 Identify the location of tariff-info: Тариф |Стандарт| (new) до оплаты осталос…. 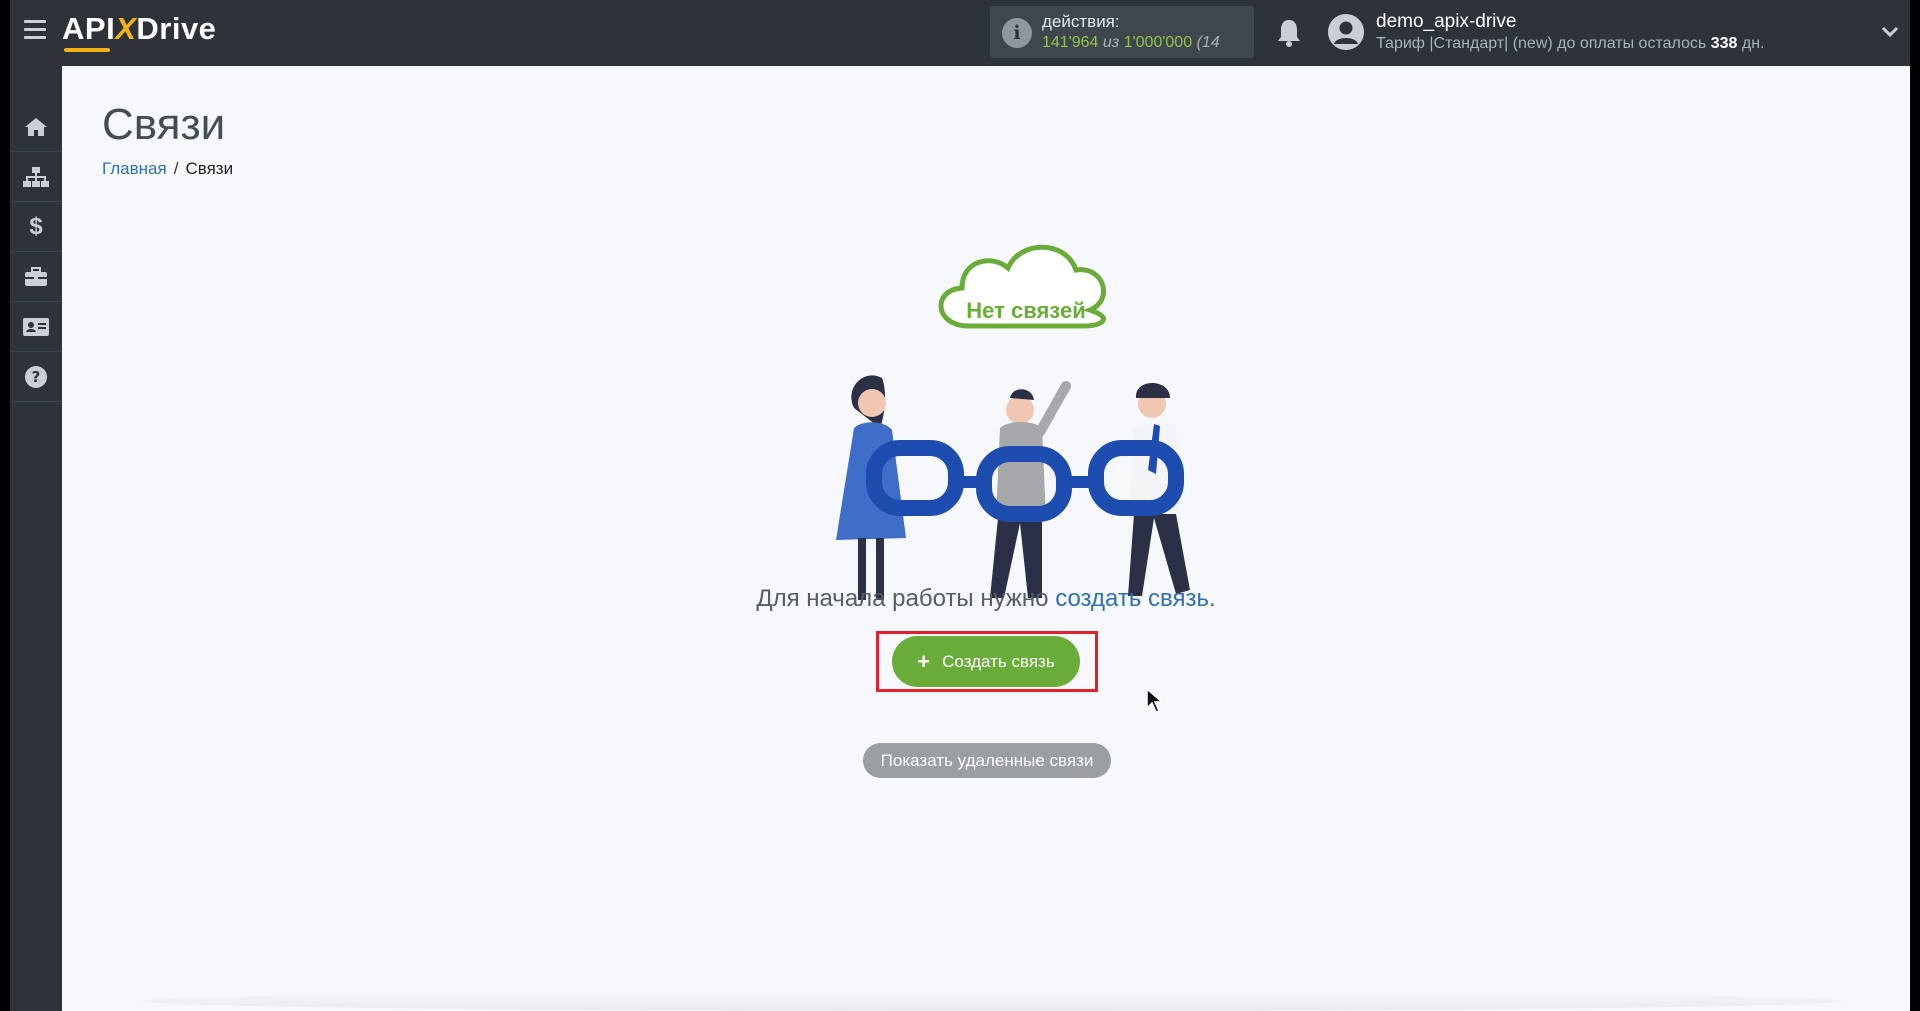
(1570, 43).